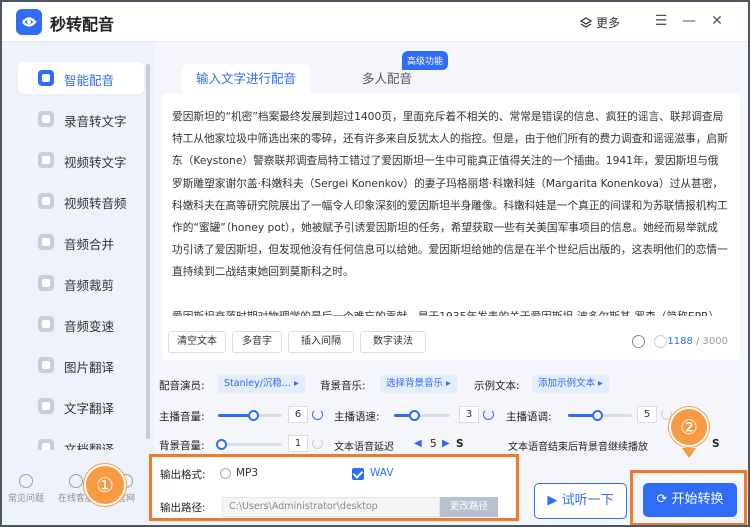 The height and width of the screenshot is (527, 750). What do you see at coordinates (321, 342) in the screenshot?
I see `insert-pause-button: 插入间隔` at bounding box center [321, 342].